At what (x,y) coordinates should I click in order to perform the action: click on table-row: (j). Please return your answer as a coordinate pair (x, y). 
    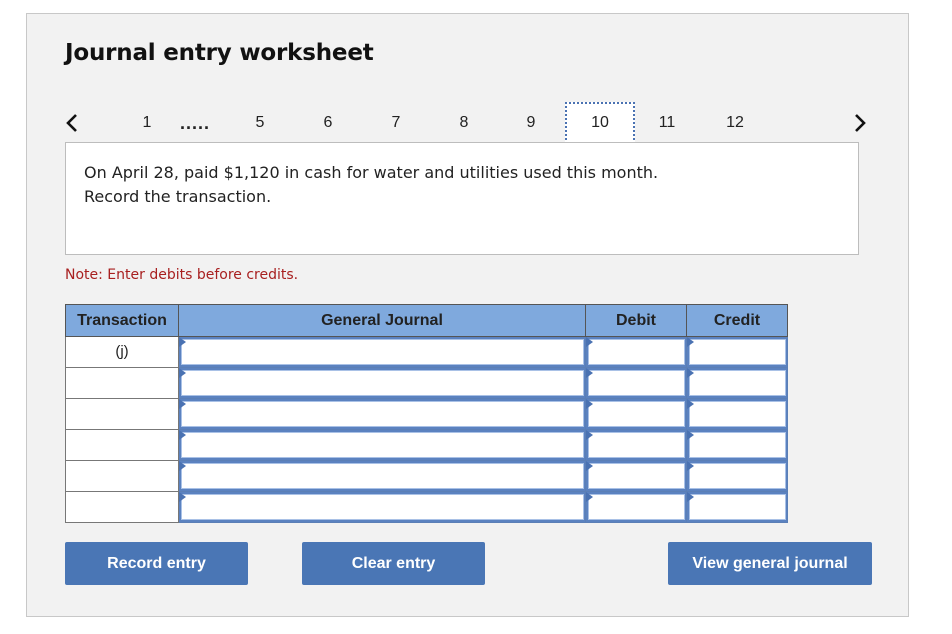
    Looking at the image, I should click on (426, 352).